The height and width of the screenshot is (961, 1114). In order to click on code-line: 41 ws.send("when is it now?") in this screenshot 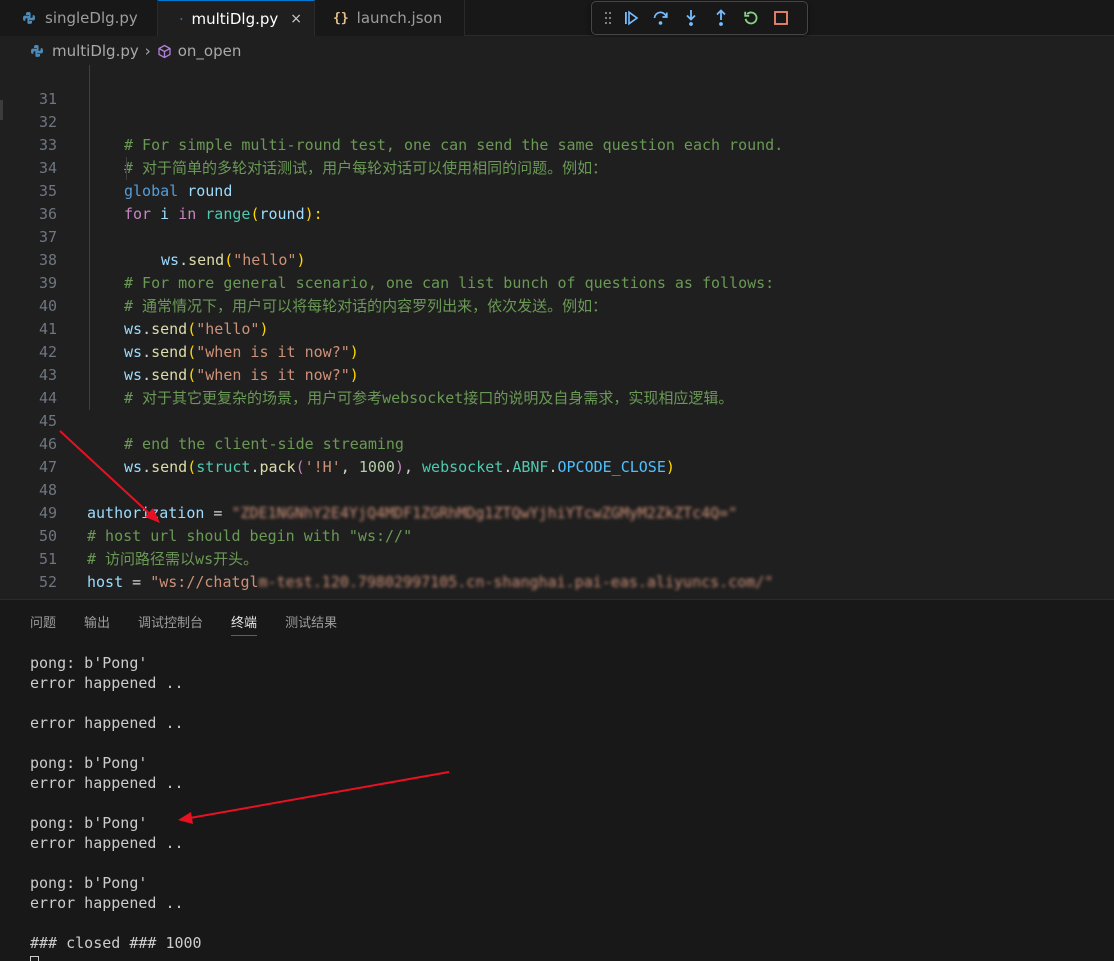, I will do `click(557, 339)`.